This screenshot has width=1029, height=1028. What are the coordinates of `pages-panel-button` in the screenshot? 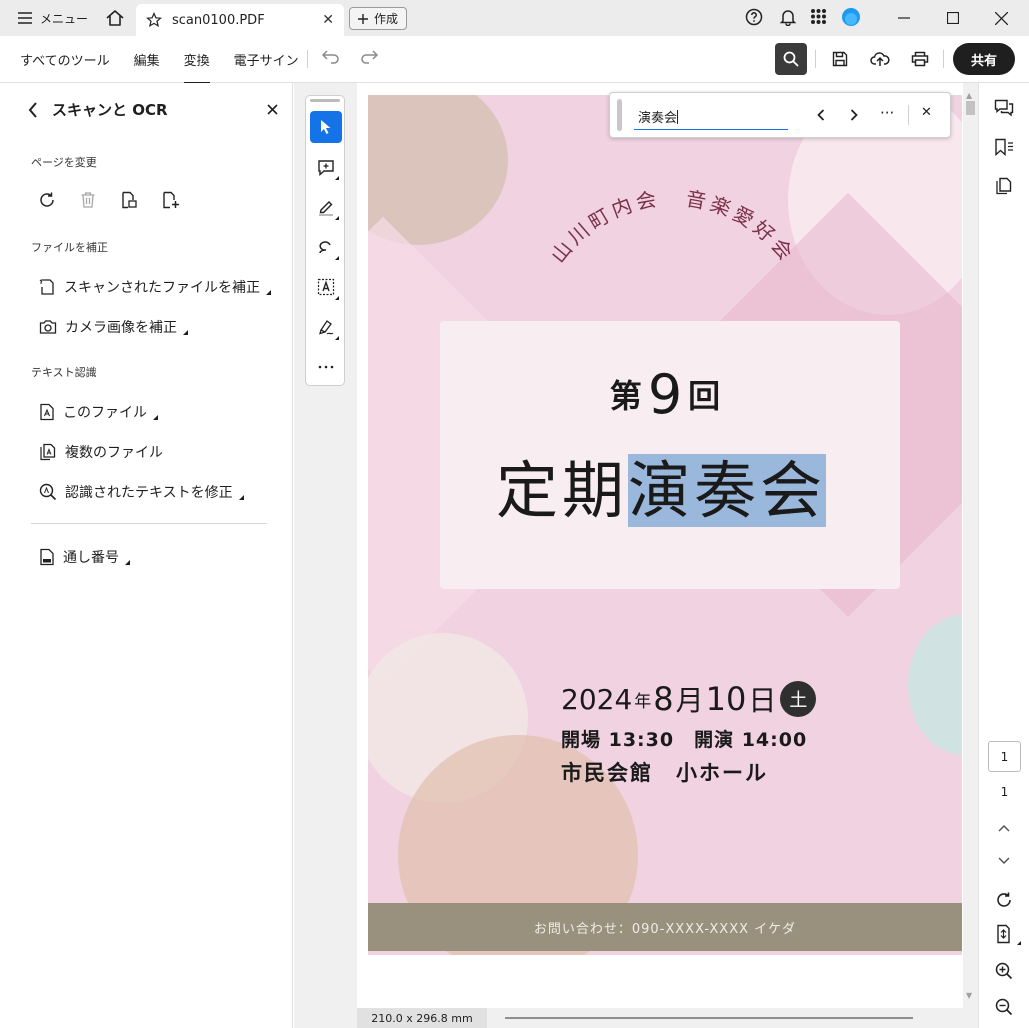 It's located at (1004, 186).